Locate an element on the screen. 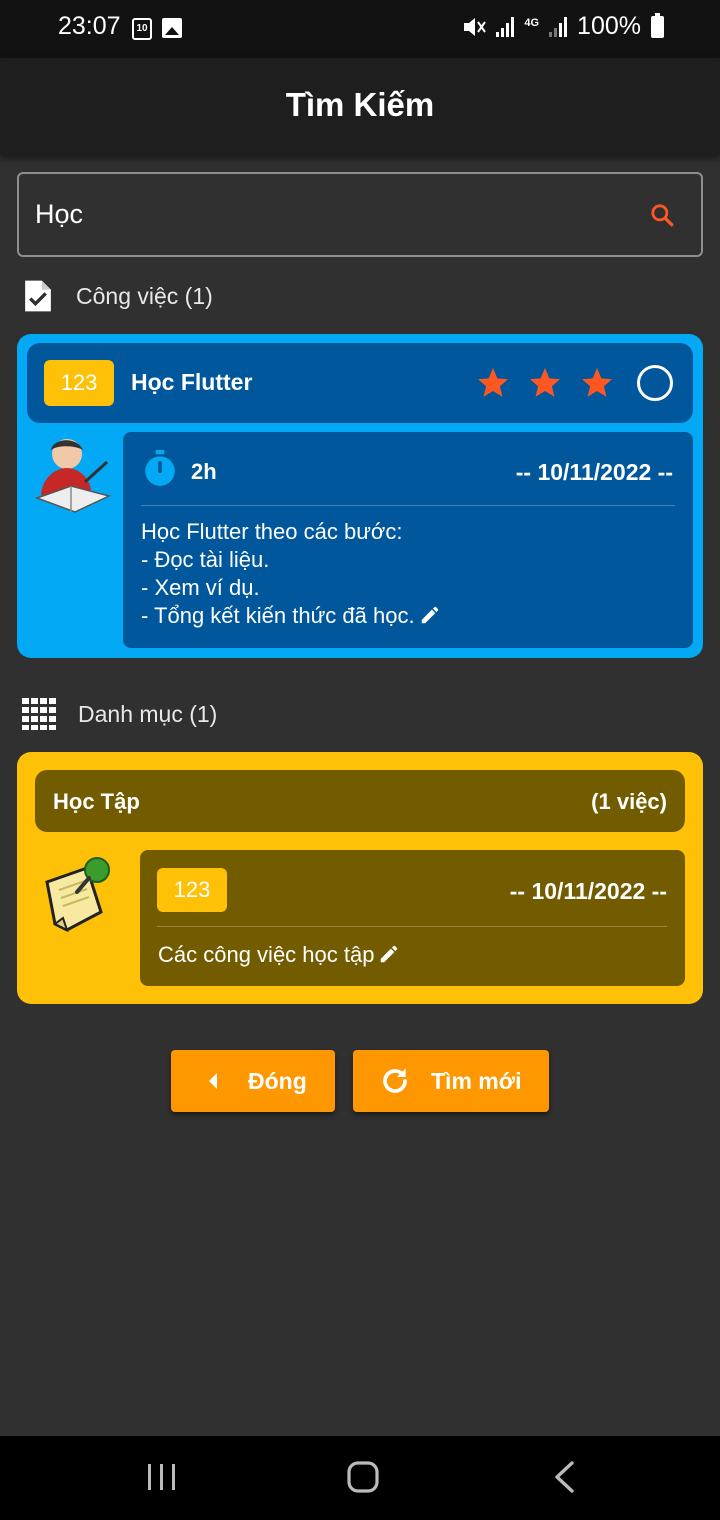 The image size is (720, 1520). category-divider is located at coordinates (412, 926).